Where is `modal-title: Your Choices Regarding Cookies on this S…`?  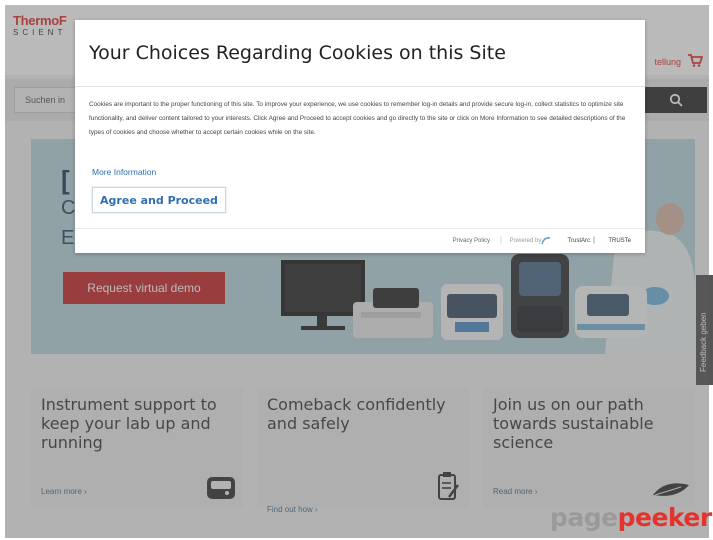 modal-title: Your Choices Regarding Cookies on this S… is located at coordinates (297, 53).